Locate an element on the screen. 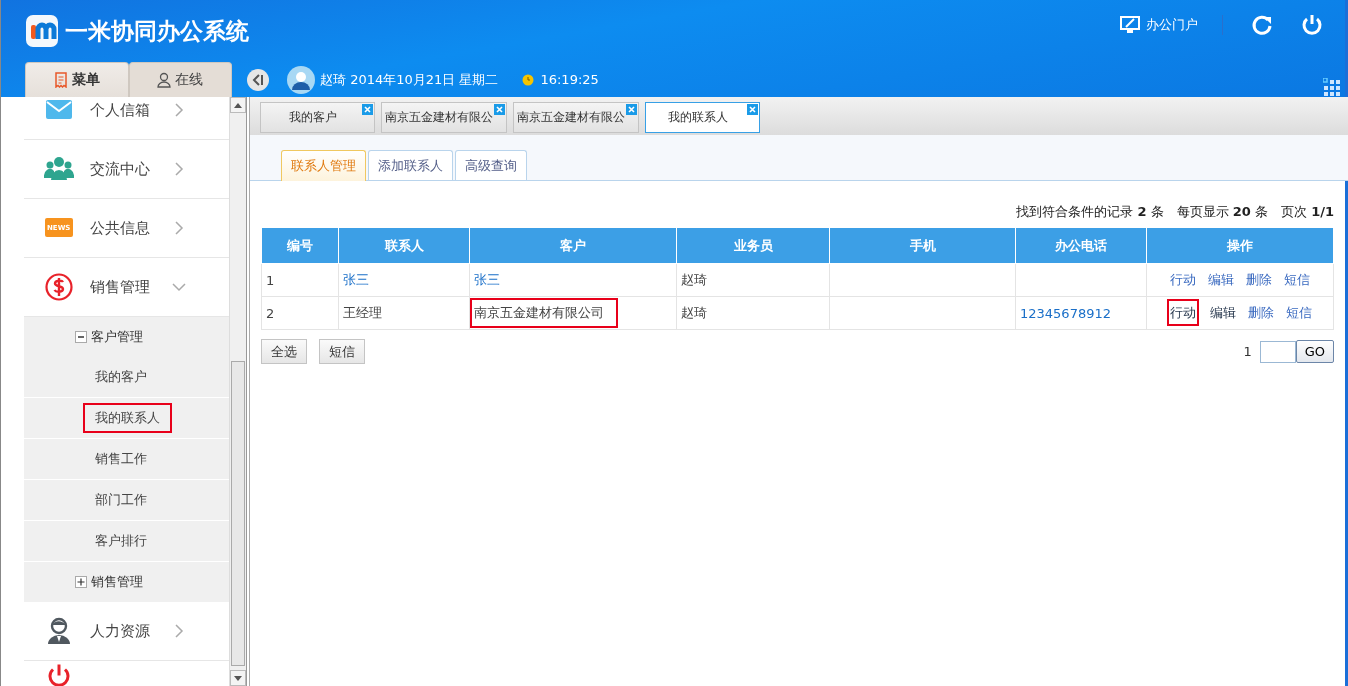  portal-link: 办公门户 is located at coordinates (1159, 25).